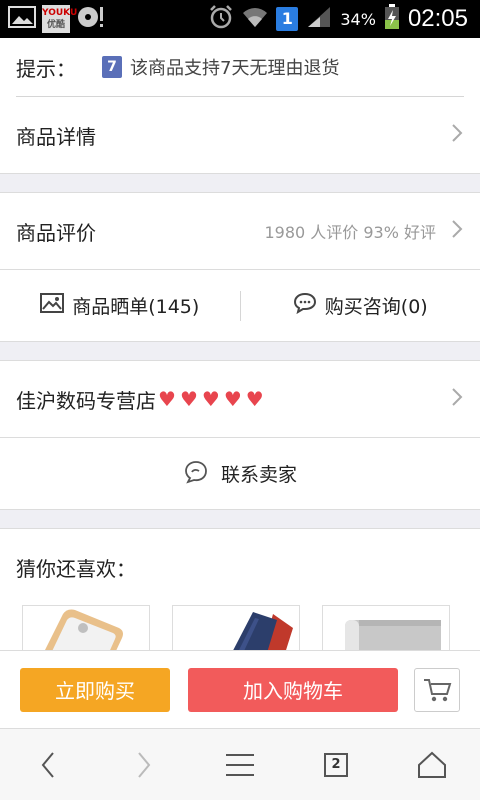  What do you see at coordinates (136, 307) in the screenshot?
I see `photo-reviews-label: 商品晒单(145)` at bounding box center [136, 307].